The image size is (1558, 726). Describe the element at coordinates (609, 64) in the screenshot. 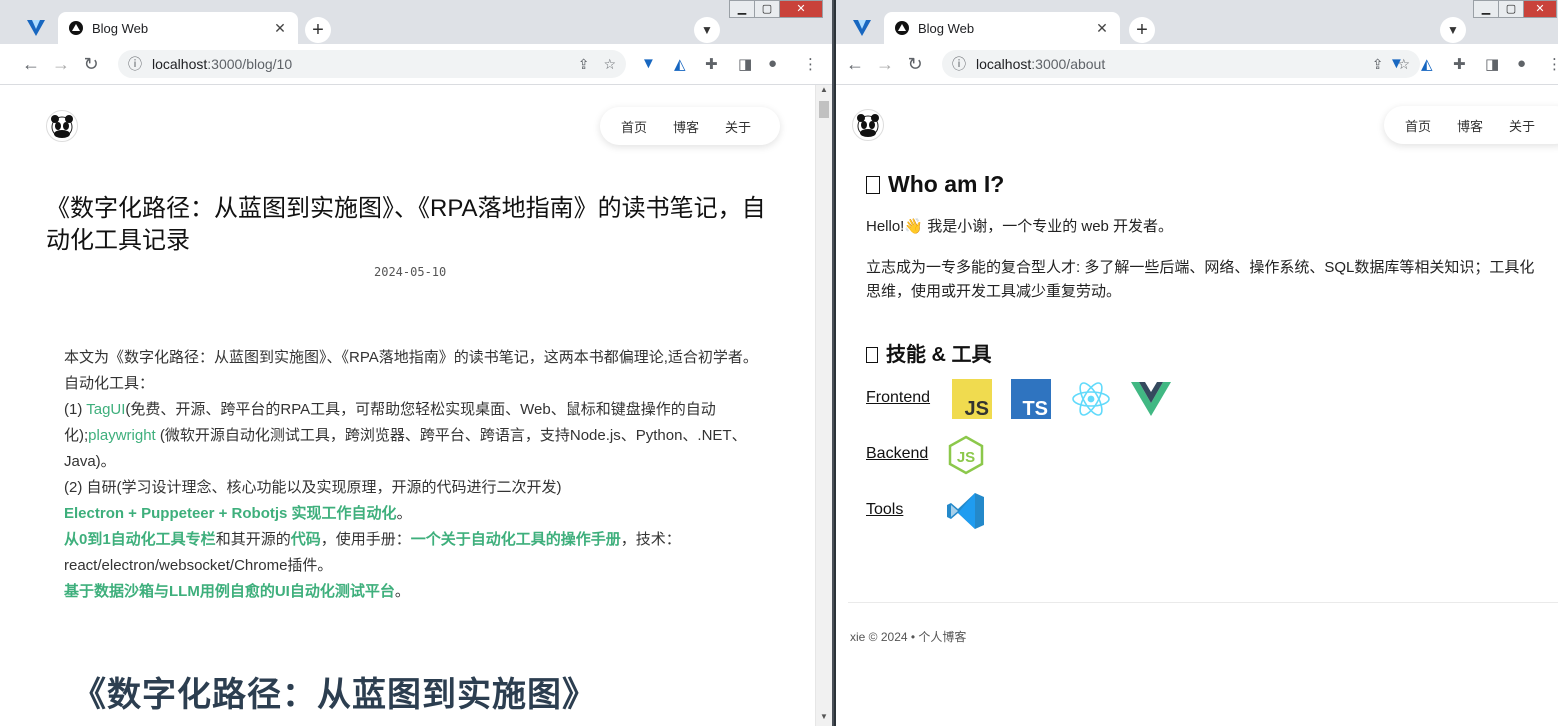

I see `bookmark-star-icon: ☆` at that location.